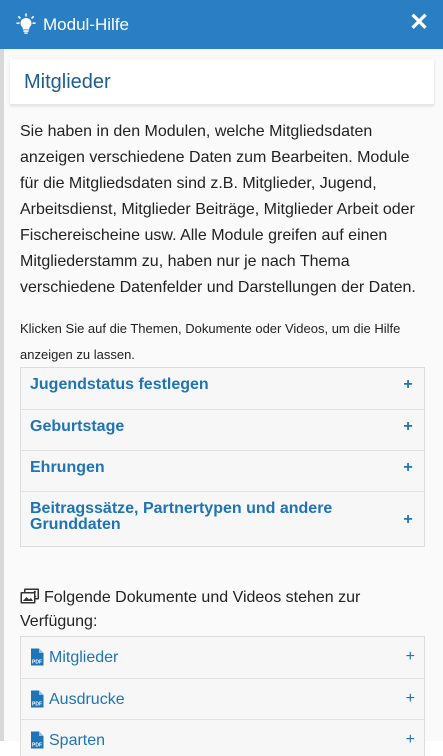 This screenshot has width=443, height=756. Describe the element at coordinates (84, 657) in the screenshot. I see `document-label: Mitglieder` at that location.